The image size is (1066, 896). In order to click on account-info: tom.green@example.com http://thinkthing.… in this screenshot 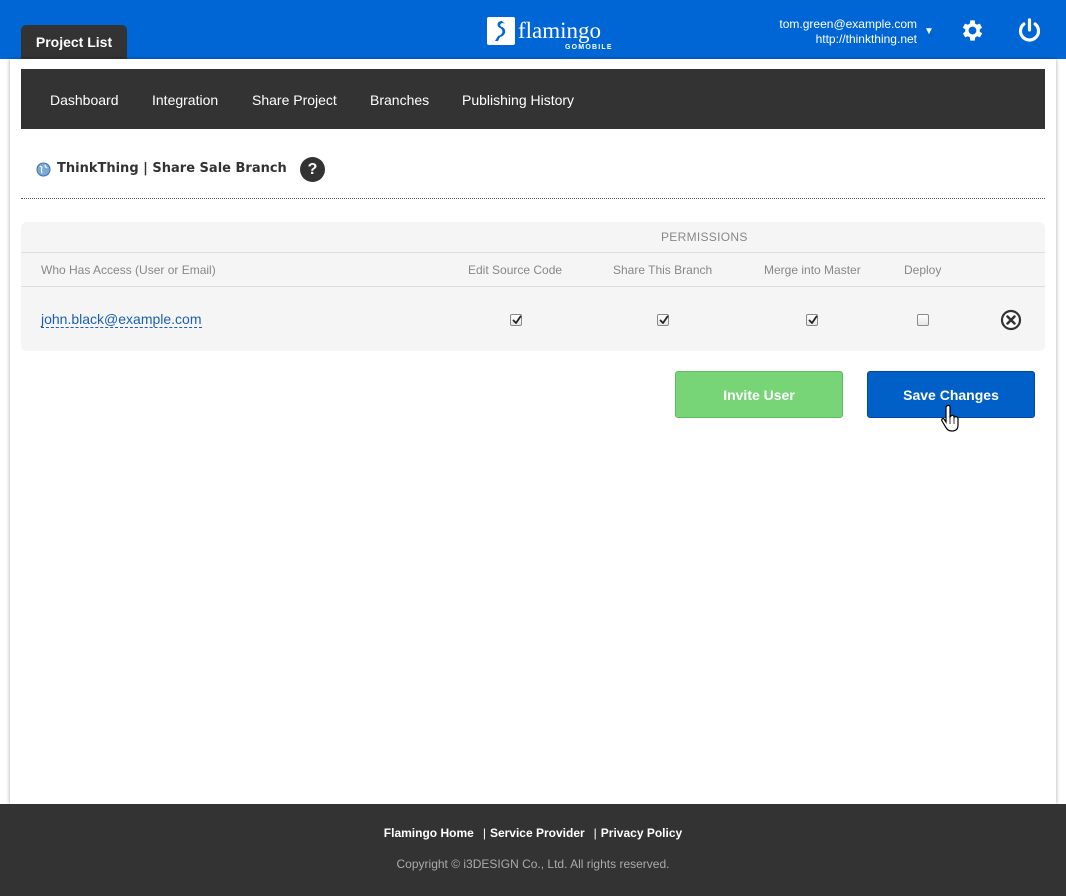, I will do `click(848, 32)`.